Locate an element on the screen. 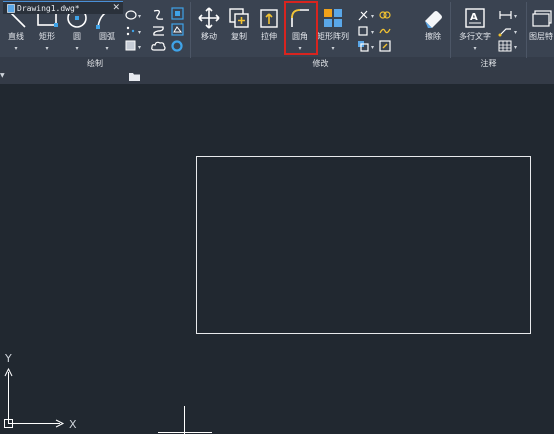 The image size is (554, 434). polyline-icon is located at coordinates (158, 31).